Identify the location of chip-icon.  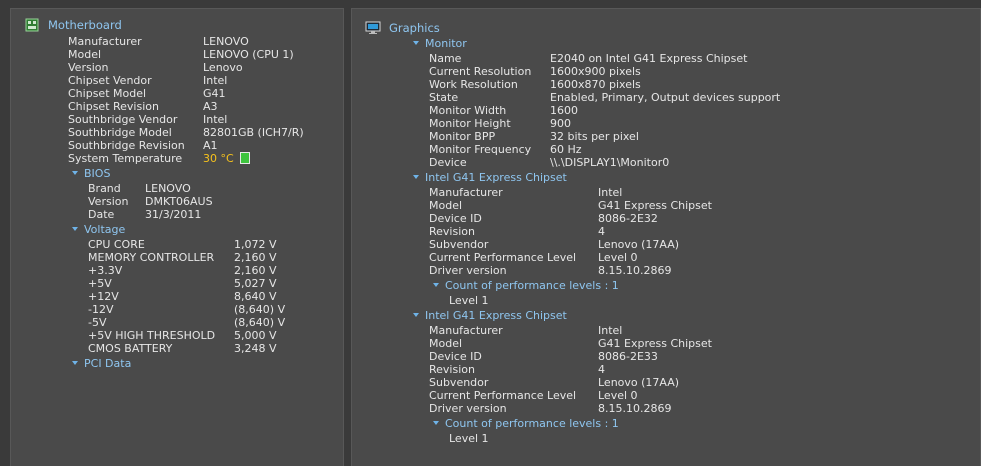
(32, 26).